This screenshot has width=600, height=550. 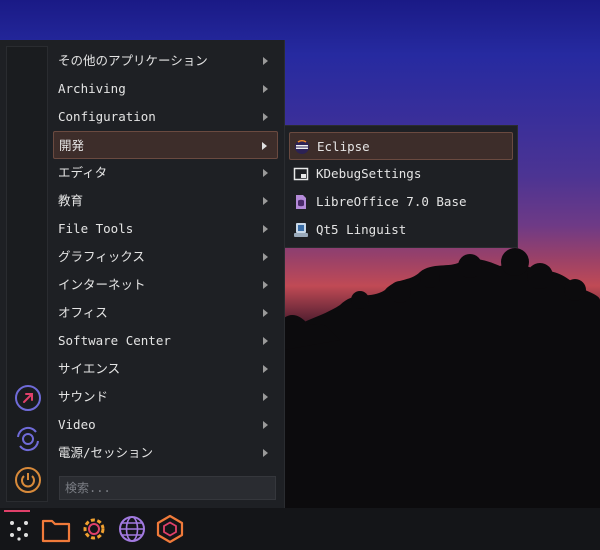 I want to click on web-browser-button, so click(x=132, y=529).